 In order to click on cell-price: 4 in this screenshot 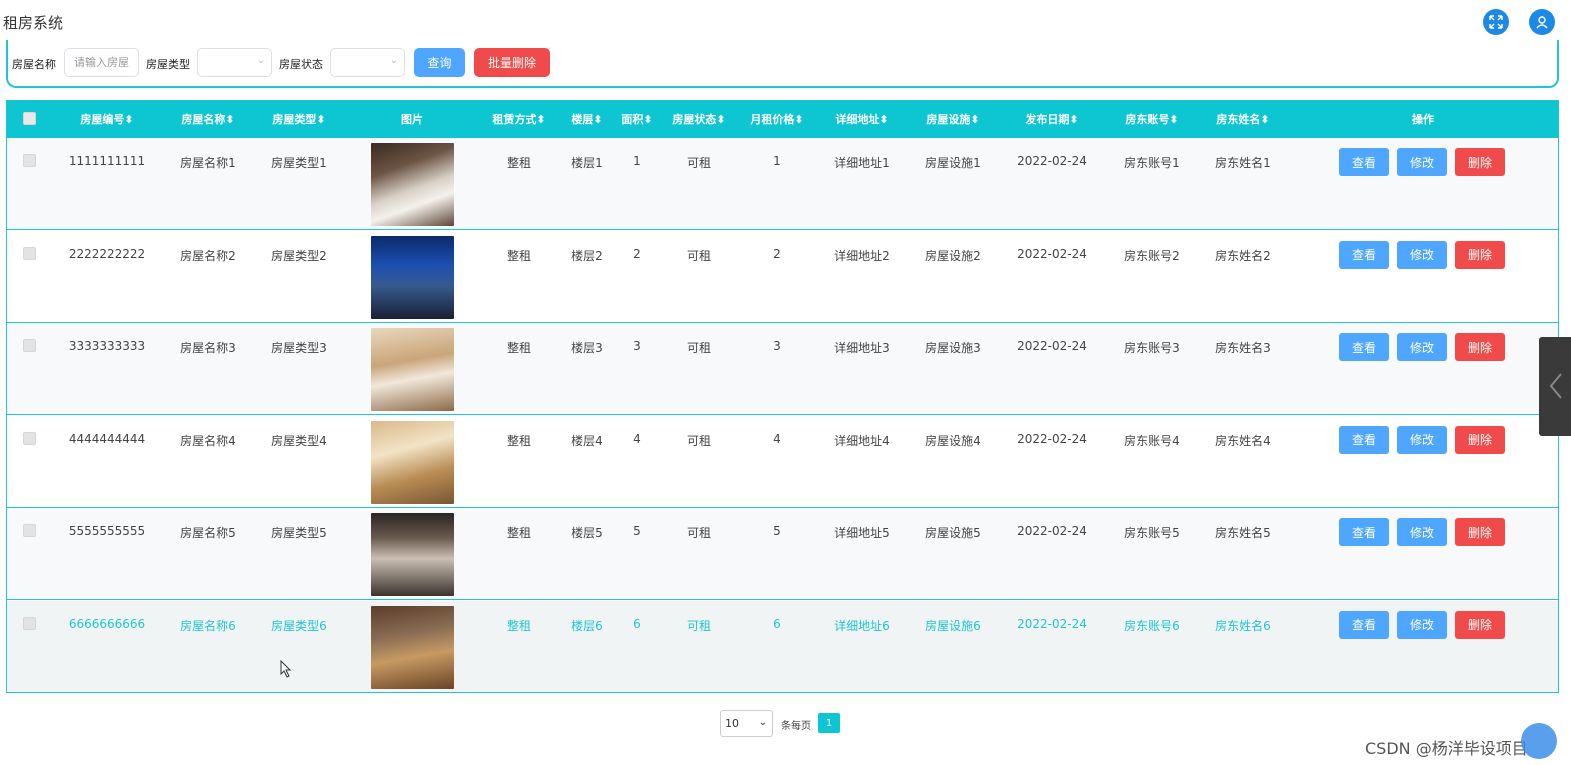, I will do `click(777, 438)`.